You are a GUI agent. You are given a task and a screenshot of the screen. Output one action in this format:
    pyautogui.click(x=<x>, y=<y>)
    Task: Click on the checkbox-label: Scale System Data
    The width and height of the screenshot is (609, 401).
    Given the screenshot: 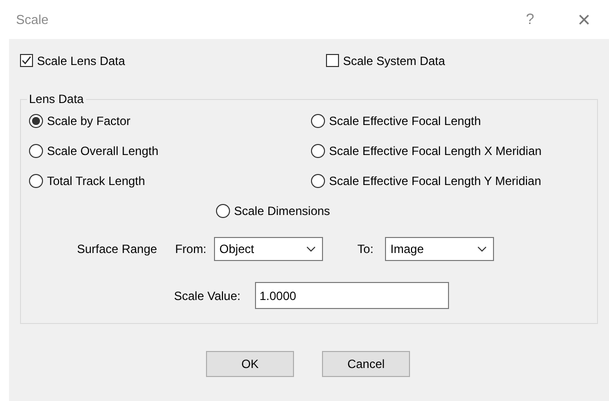 What is the action you would take?
    pyautogui.click(x=394, y=61)
    